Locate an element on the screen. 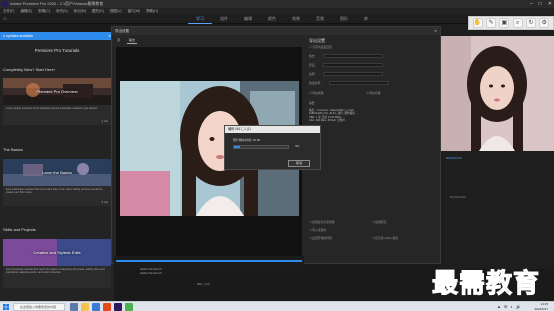  section-heading-skills: Skills and Projects is located at coordinates (19, 229).